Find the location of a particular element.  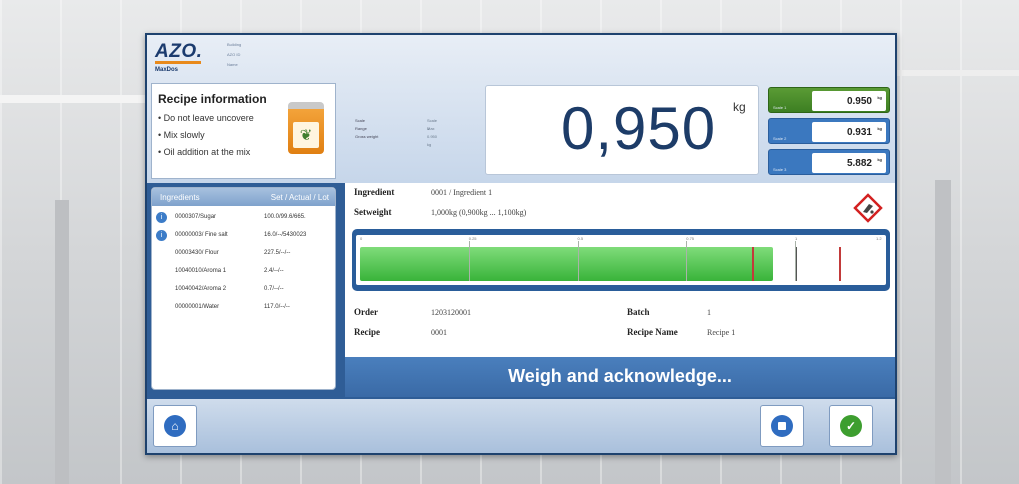

ingredient-row: 00000001/Water 117.0/--/-- is located at coordinates (243, 308).